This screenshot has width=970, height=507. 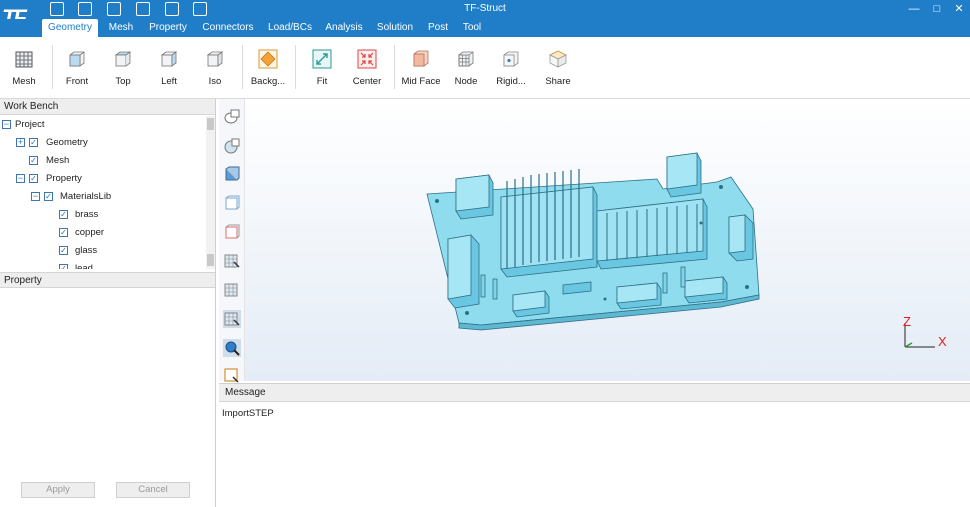 I want to click on tree-item-label: Geometry, so click(x=67, y=142).